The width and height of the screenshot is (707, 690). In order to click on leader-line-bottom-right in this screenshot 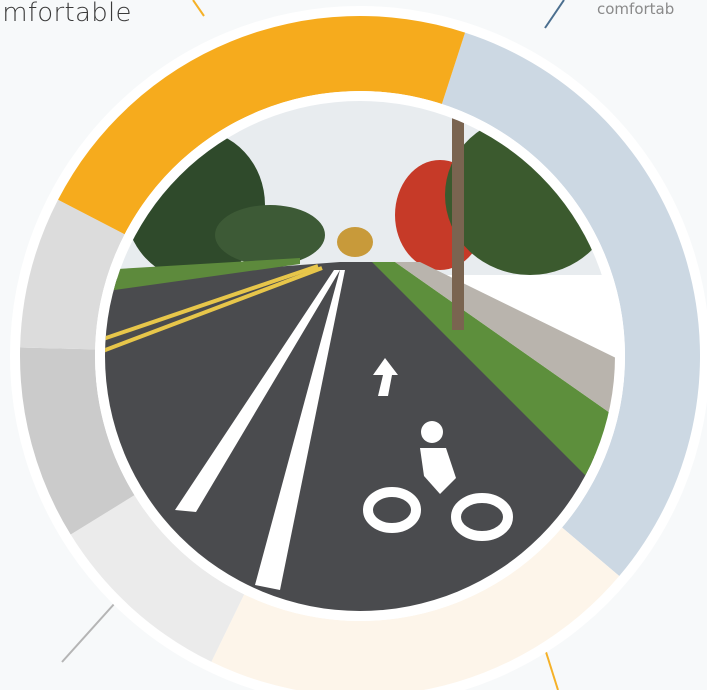, I will do `click(552, 670)`.